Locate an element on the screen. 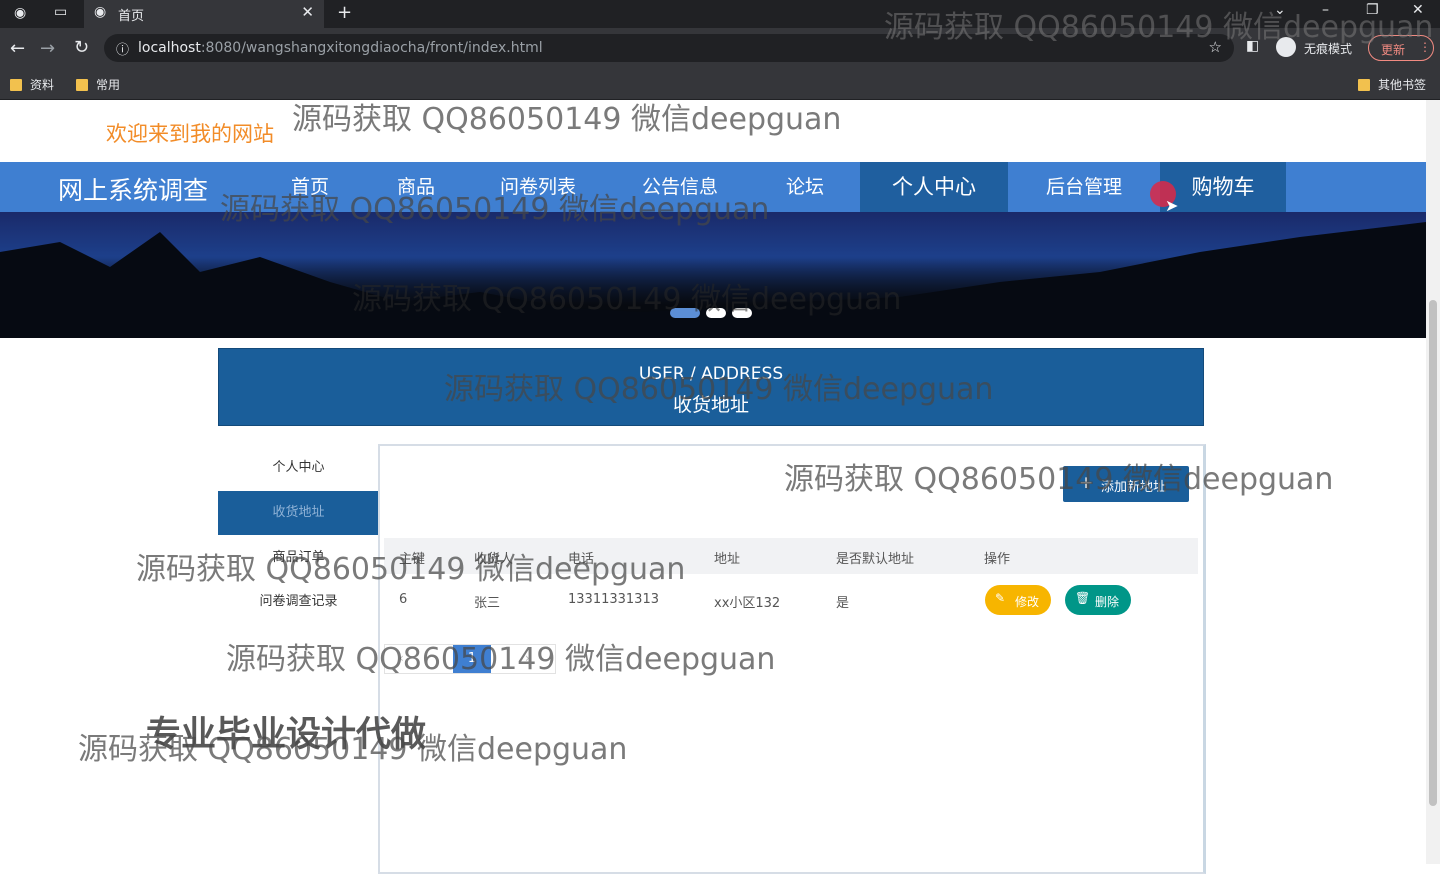 The width and height of the screenshot is (1440, 874). new-tab-button: + is located at coordinates (344, 12).